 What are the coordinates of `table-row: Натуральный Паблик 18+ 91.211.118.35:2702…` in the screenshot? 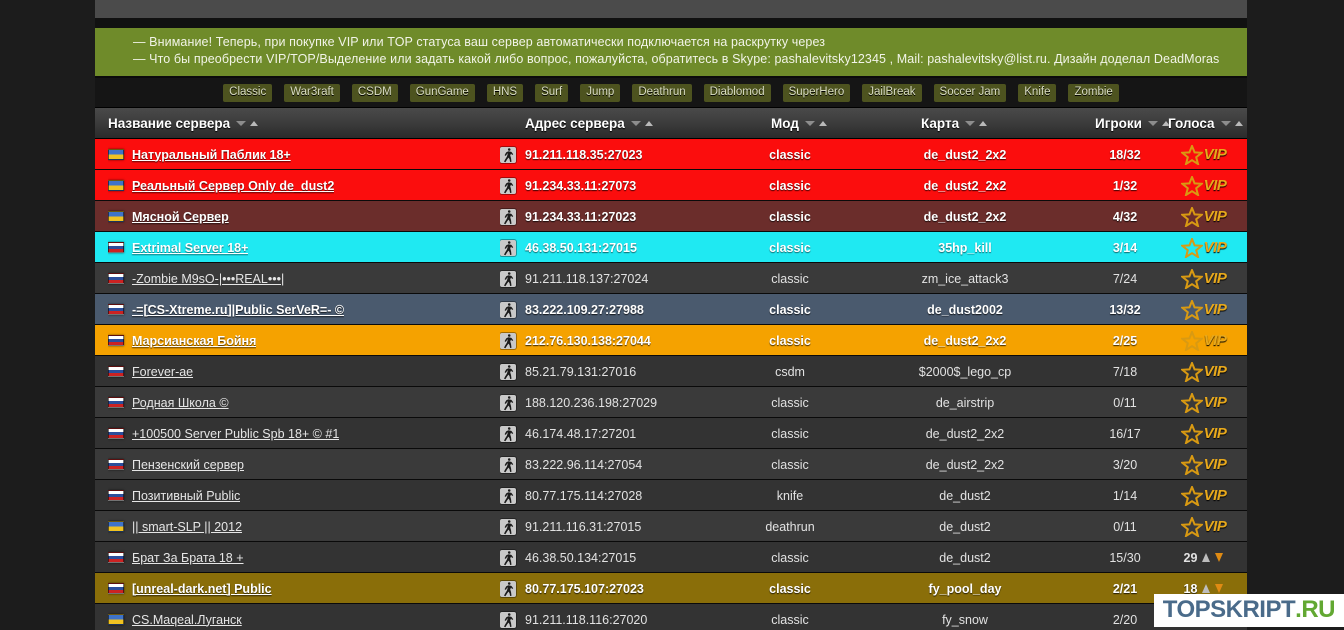 It's located at (671, 154).